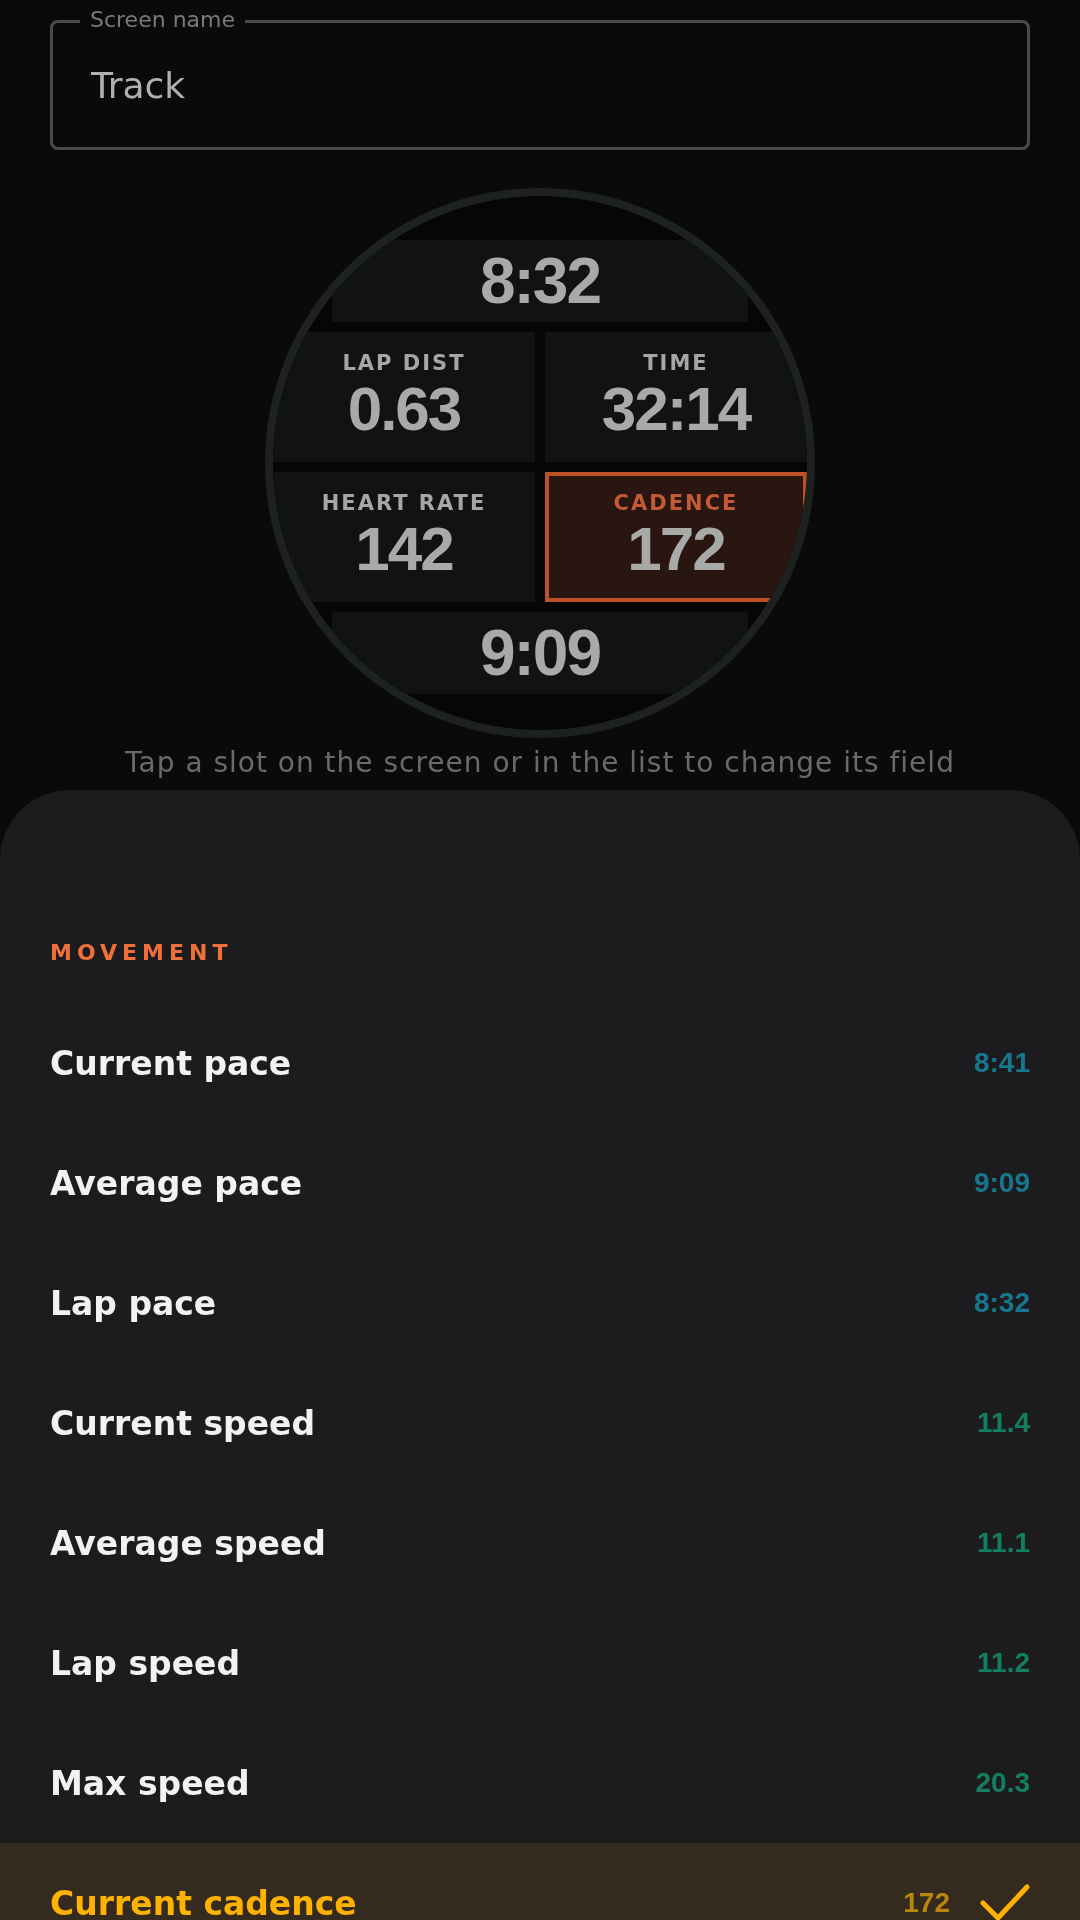 Image resolution: width=1080 pixels, height=1920 pixels. Describe the element at coordinates (540, 1303) in the screenshot. I see `field-option: Lap pace 8:32` at that location.